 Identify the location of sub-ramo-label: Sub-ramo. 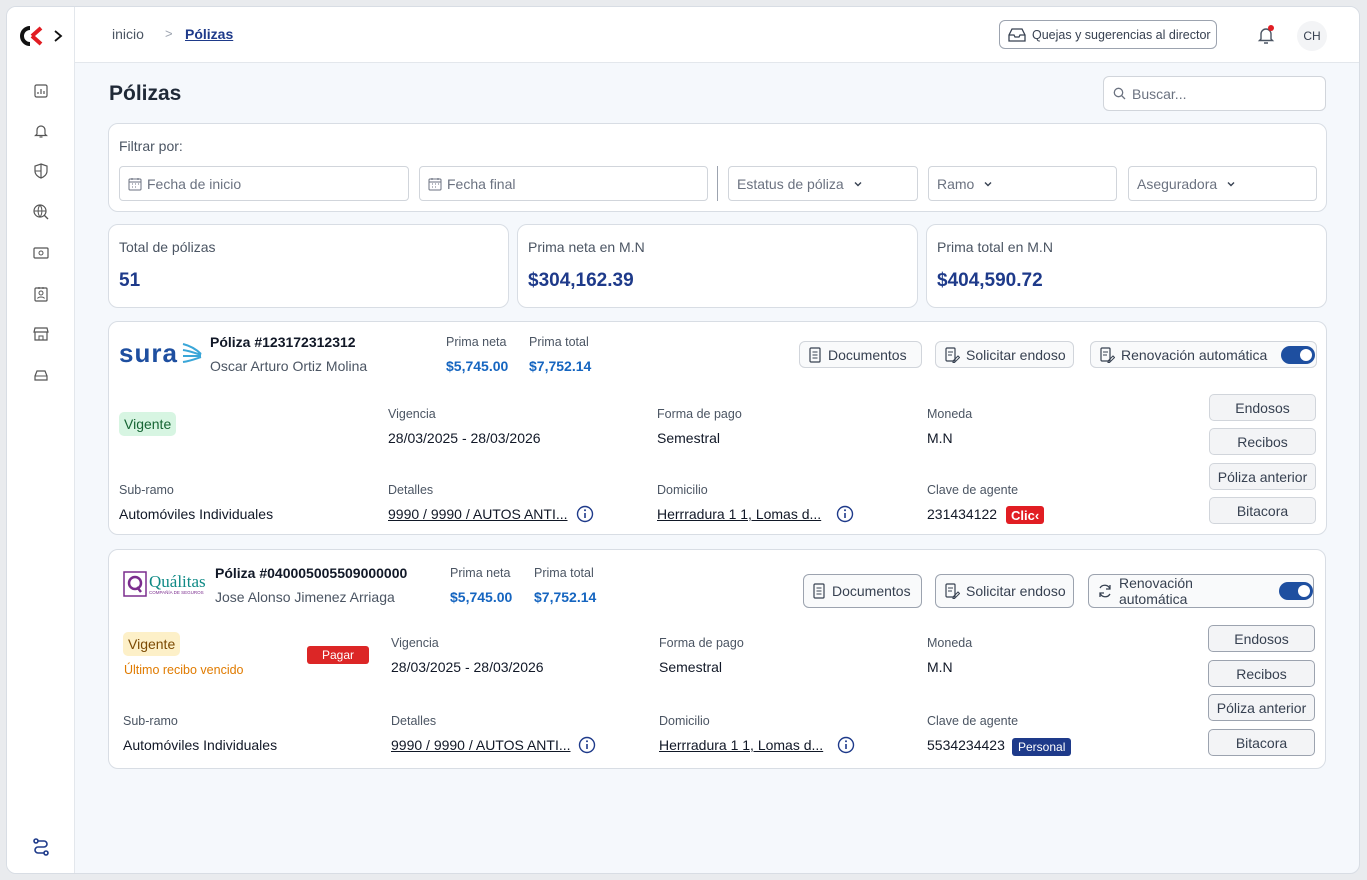
(146, 490).